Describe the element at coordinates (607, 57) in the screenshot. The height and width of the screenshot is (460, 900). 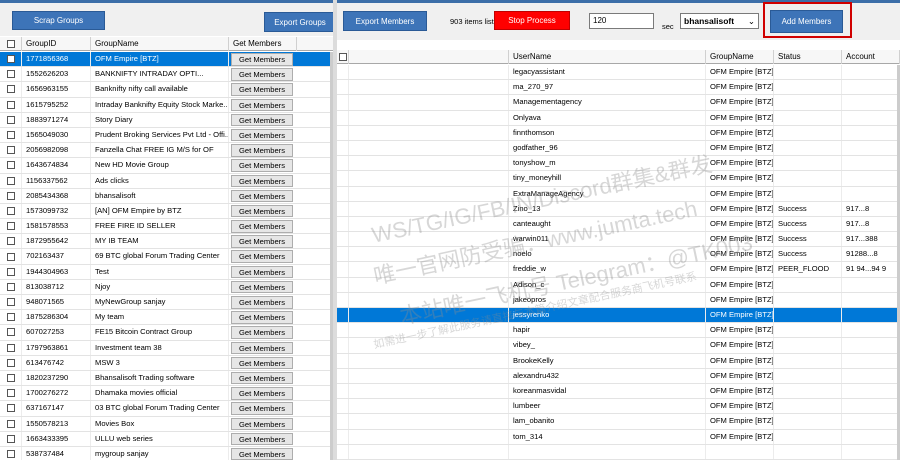
I see `col-username: UserName` at that location.